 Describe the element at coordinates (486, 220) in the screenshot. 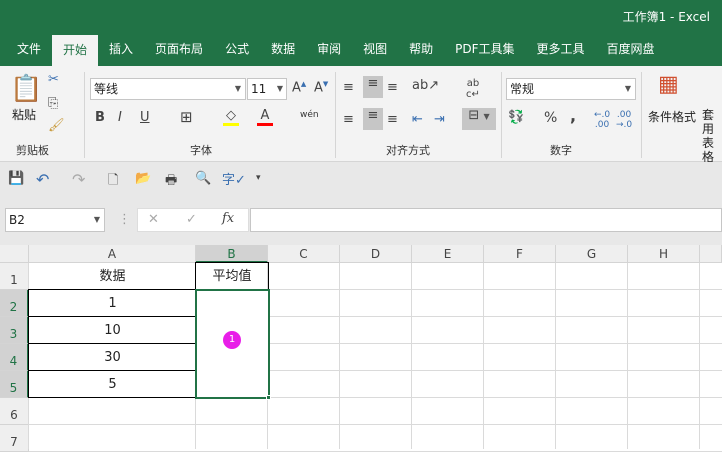

I see `formula-input` at that location.